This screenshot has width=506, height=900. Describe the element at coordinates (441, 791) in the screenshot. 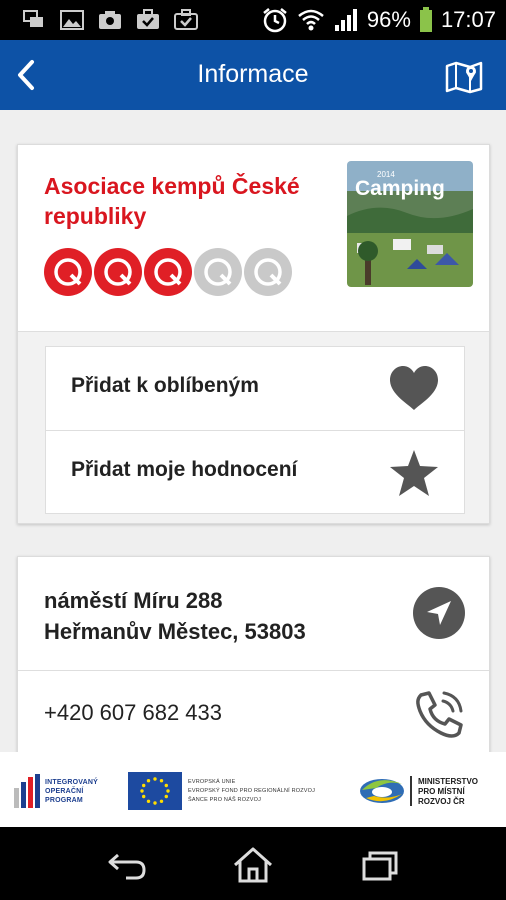

I see `mmr-line: PRO MÍSTNÍ` at that location.